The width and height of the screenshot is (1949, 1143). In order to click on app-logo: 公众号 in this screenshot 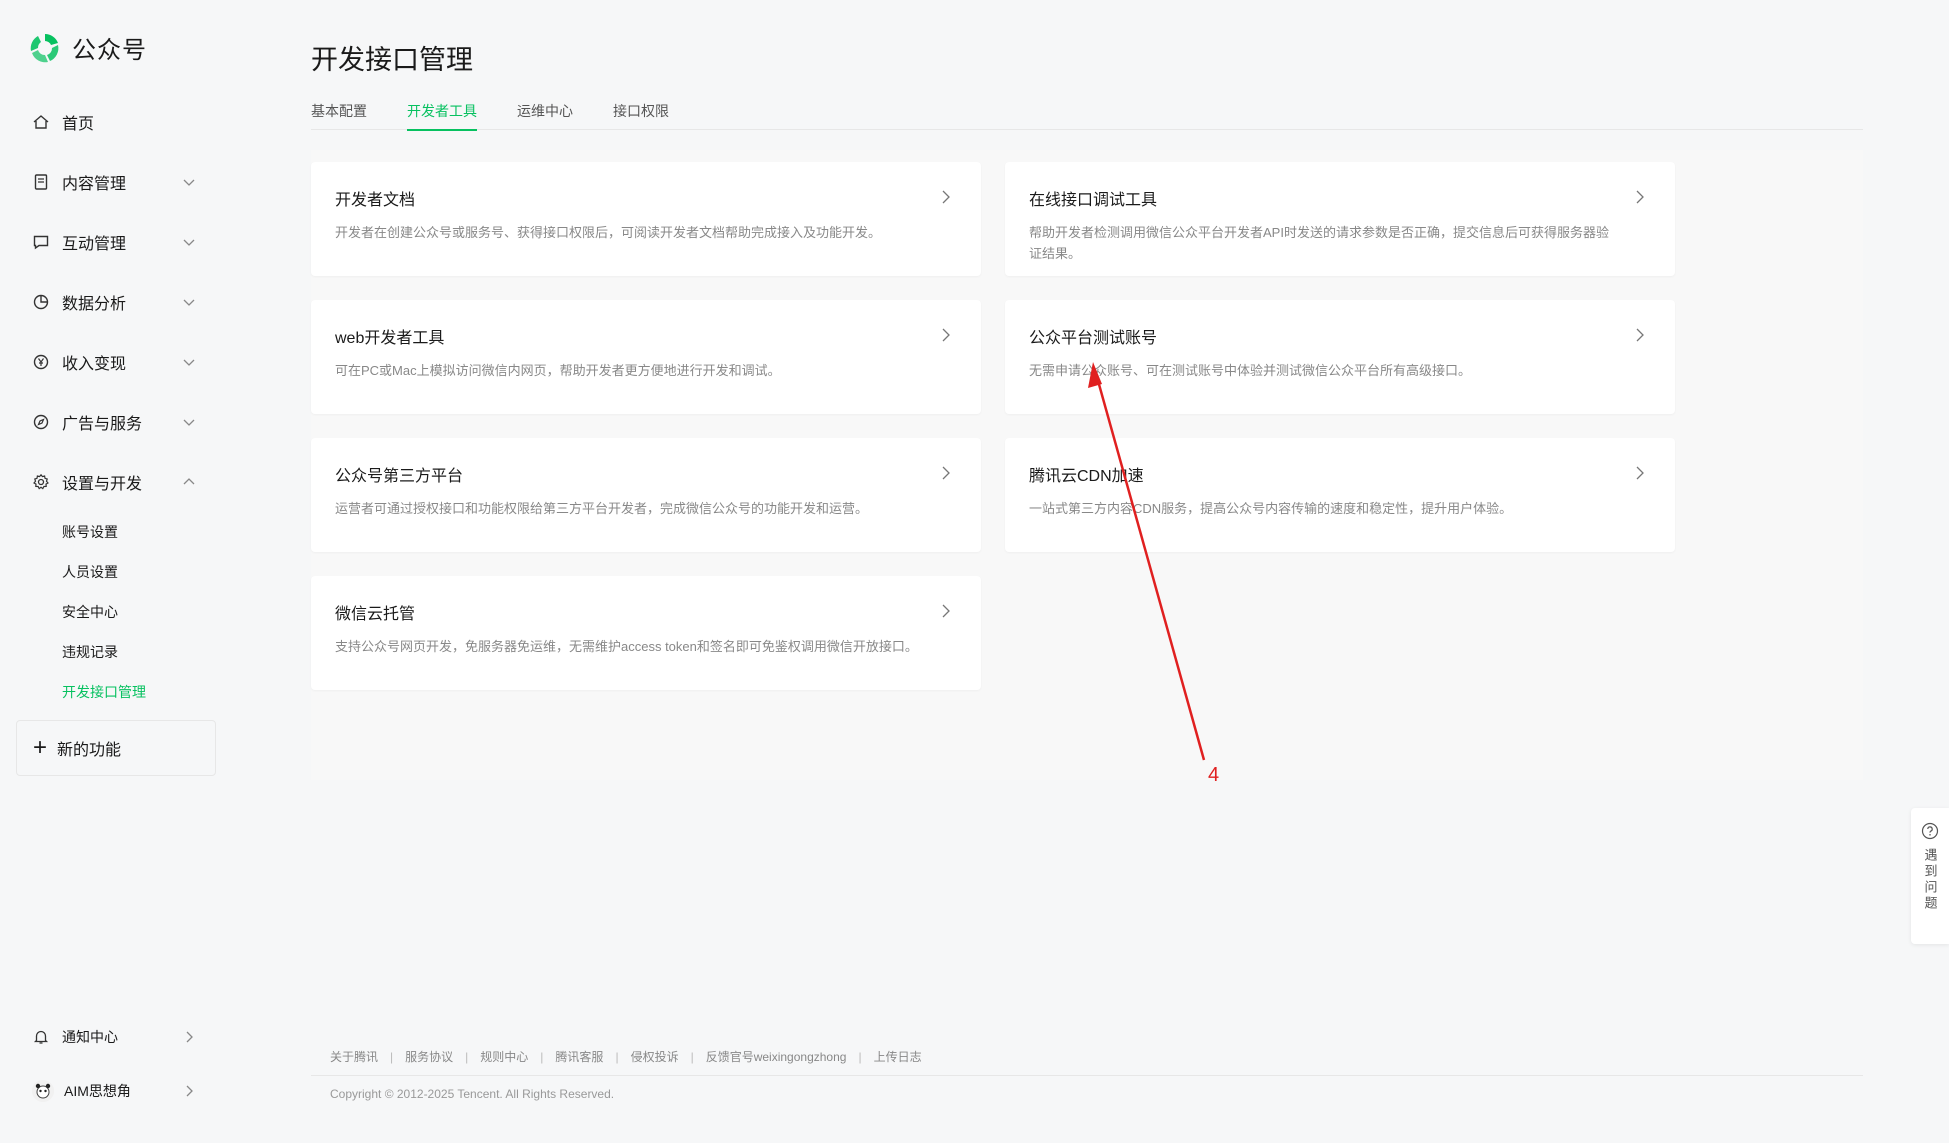, I will do `click(87, 47)`.